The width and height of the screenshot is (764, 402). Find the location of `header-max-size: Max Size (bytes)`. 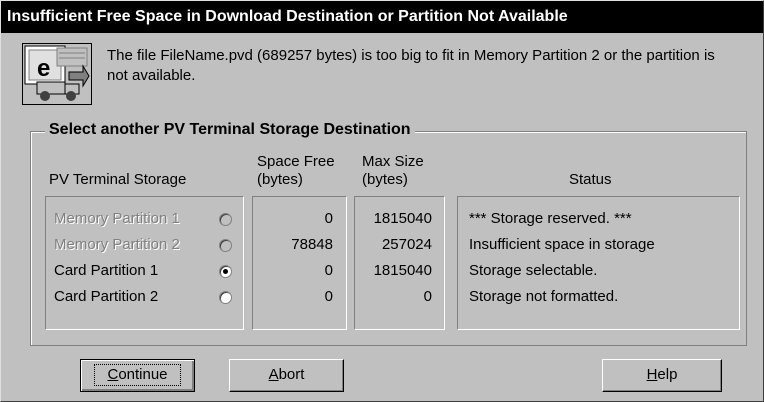

header-max-size: Max Size (bytes) is located at coordinates (393, 170).